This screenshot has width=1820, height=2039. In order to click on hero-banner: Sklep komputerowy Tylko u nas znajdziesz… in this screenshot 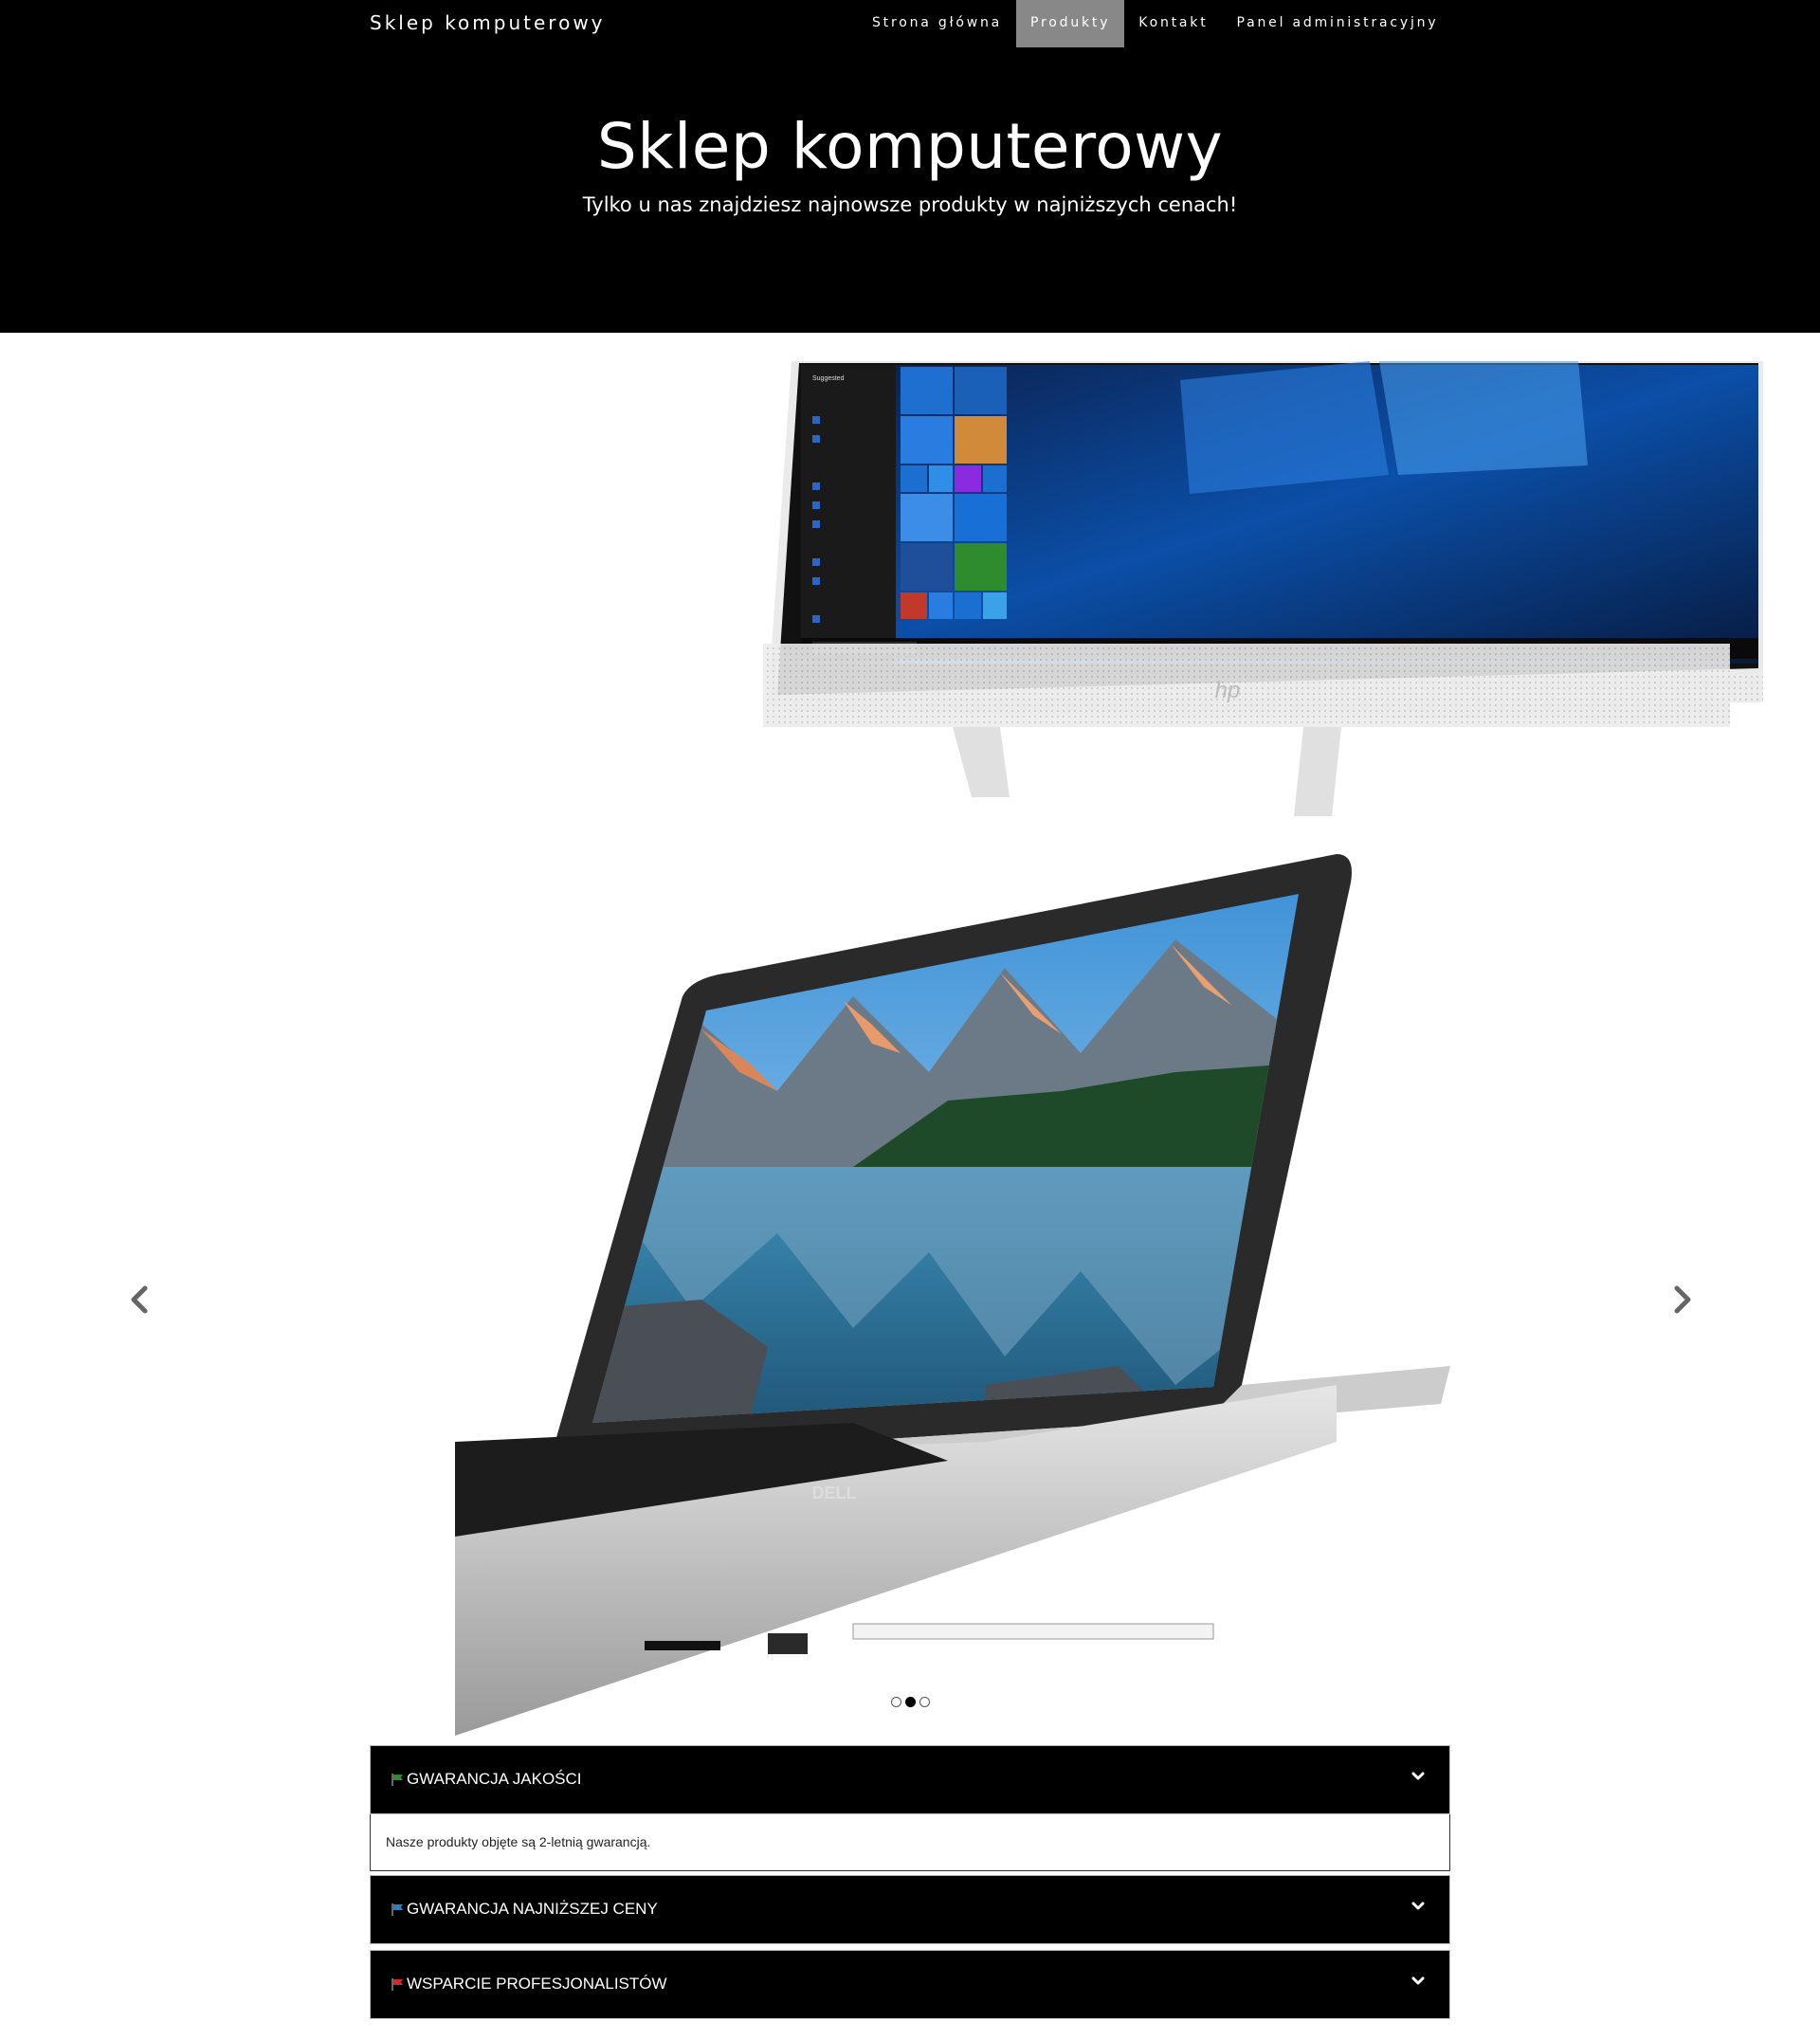, I will do `click(910, 190)`.